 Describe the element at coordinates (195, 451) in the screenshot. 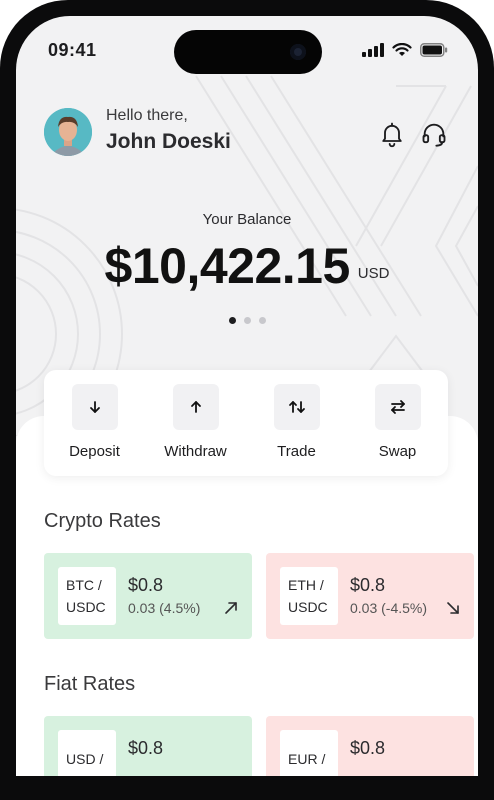

I see `withdraw-label: Withdraw` at that location.